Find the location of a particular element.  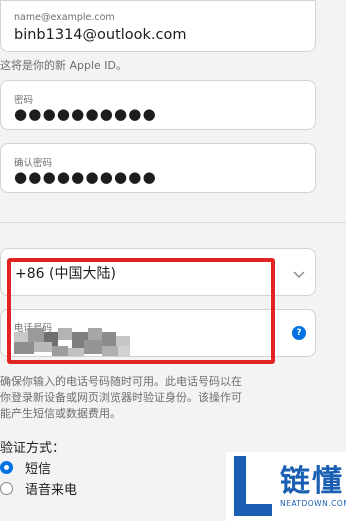

watermark: 链懂 NEATDOWN.COM is located at coordinates (286, 486).